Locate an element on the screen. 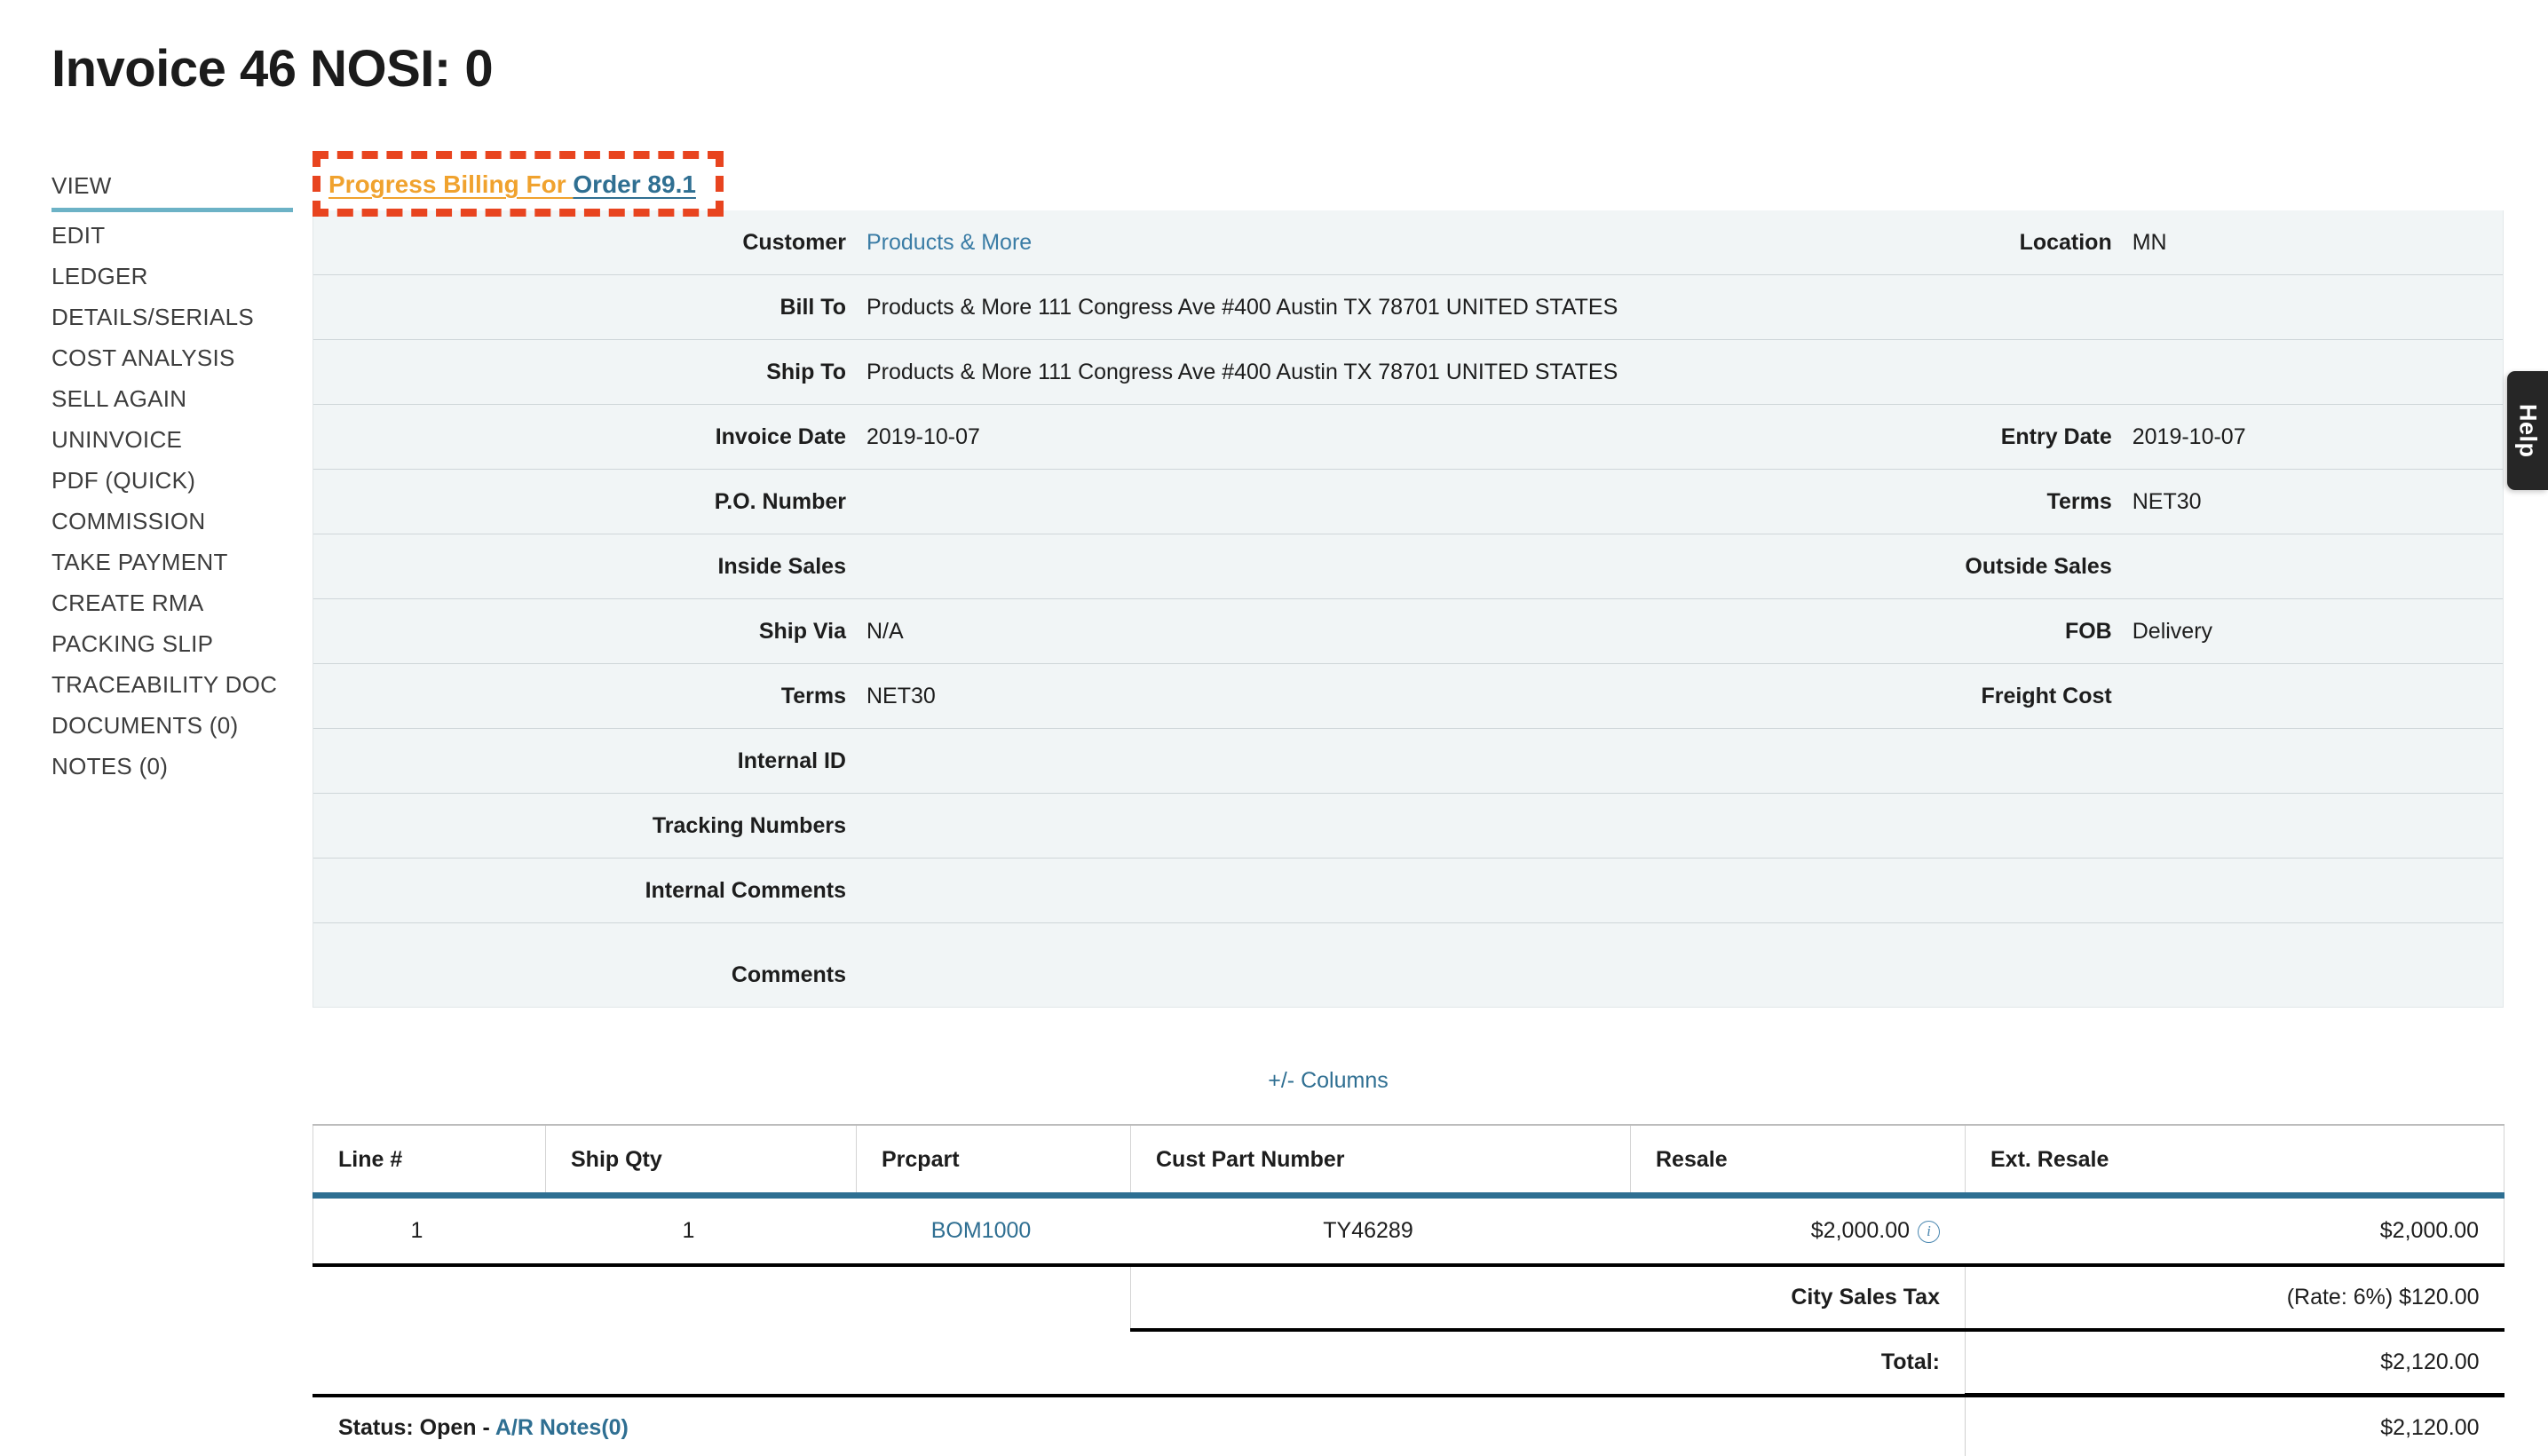  entry-date-label: Entry Date is located at coordinates (2056, 436).